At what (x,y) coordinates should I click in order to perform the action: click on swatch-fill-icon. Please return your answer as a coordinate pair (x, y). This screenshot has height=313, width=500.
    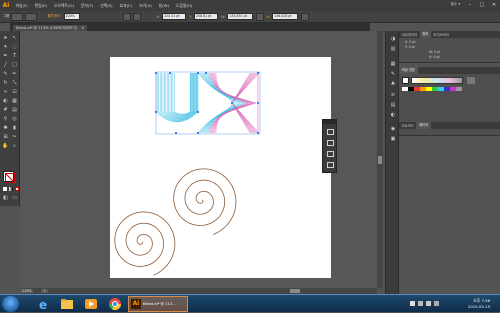
    Looking at the image, I should click on (405, 80).